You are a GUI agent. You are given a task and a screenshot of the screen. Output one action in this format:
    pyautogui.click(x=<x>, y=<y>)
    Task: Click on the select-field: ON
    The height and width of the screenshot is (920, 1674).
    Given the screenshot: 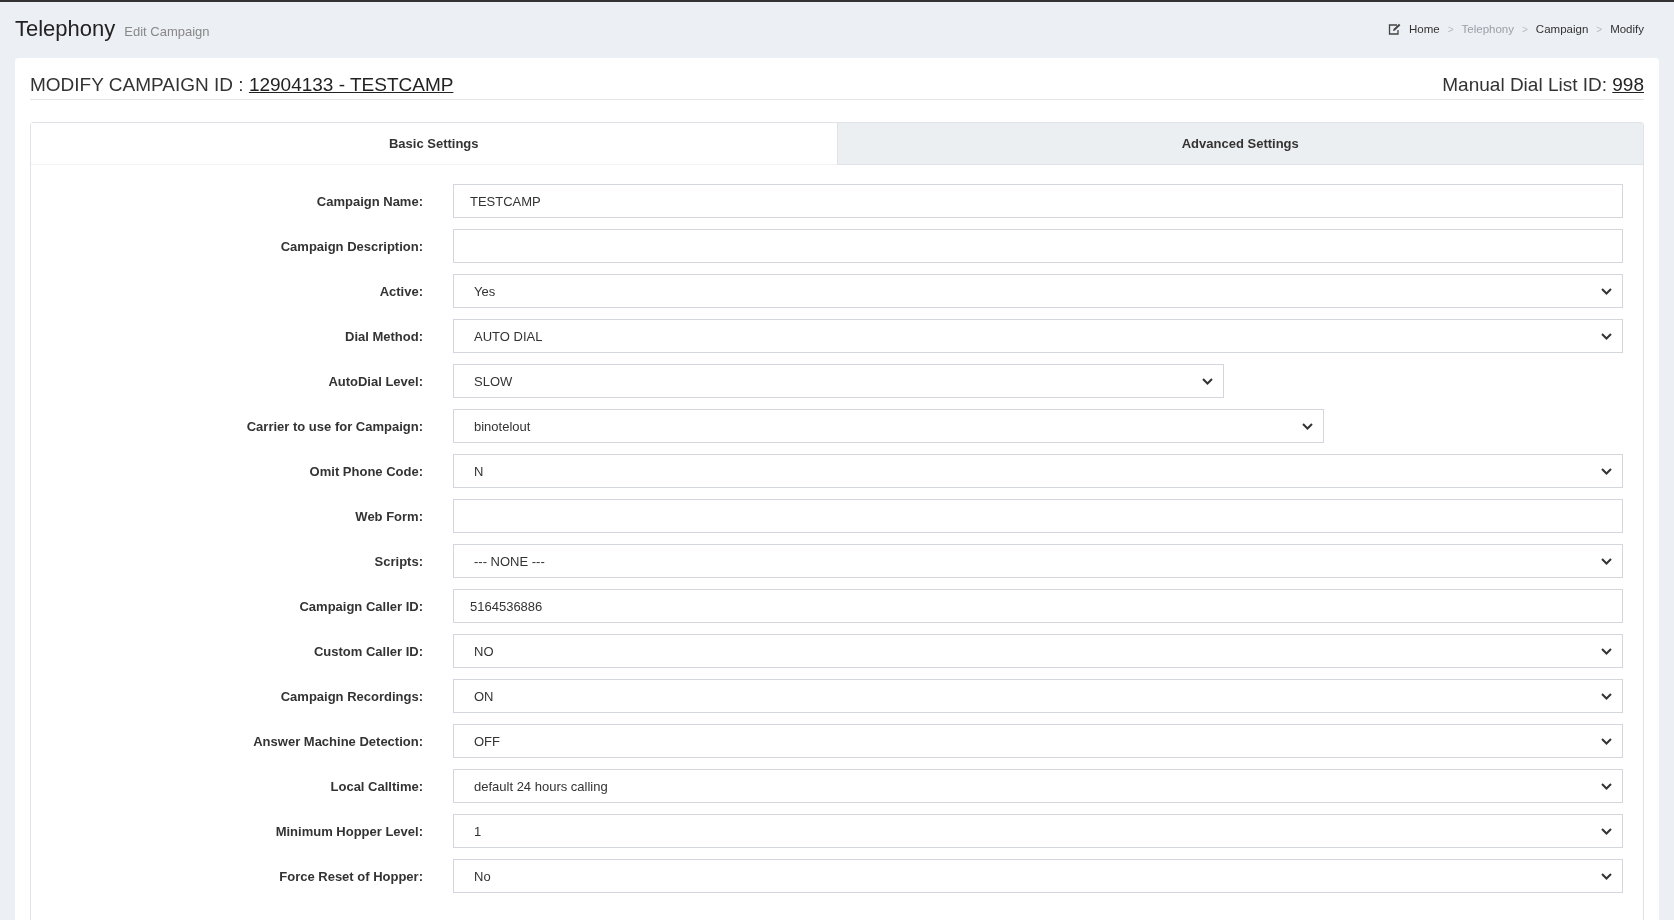 What is the action you would take?
    pyautogui.click(x=1038, y=696)
    